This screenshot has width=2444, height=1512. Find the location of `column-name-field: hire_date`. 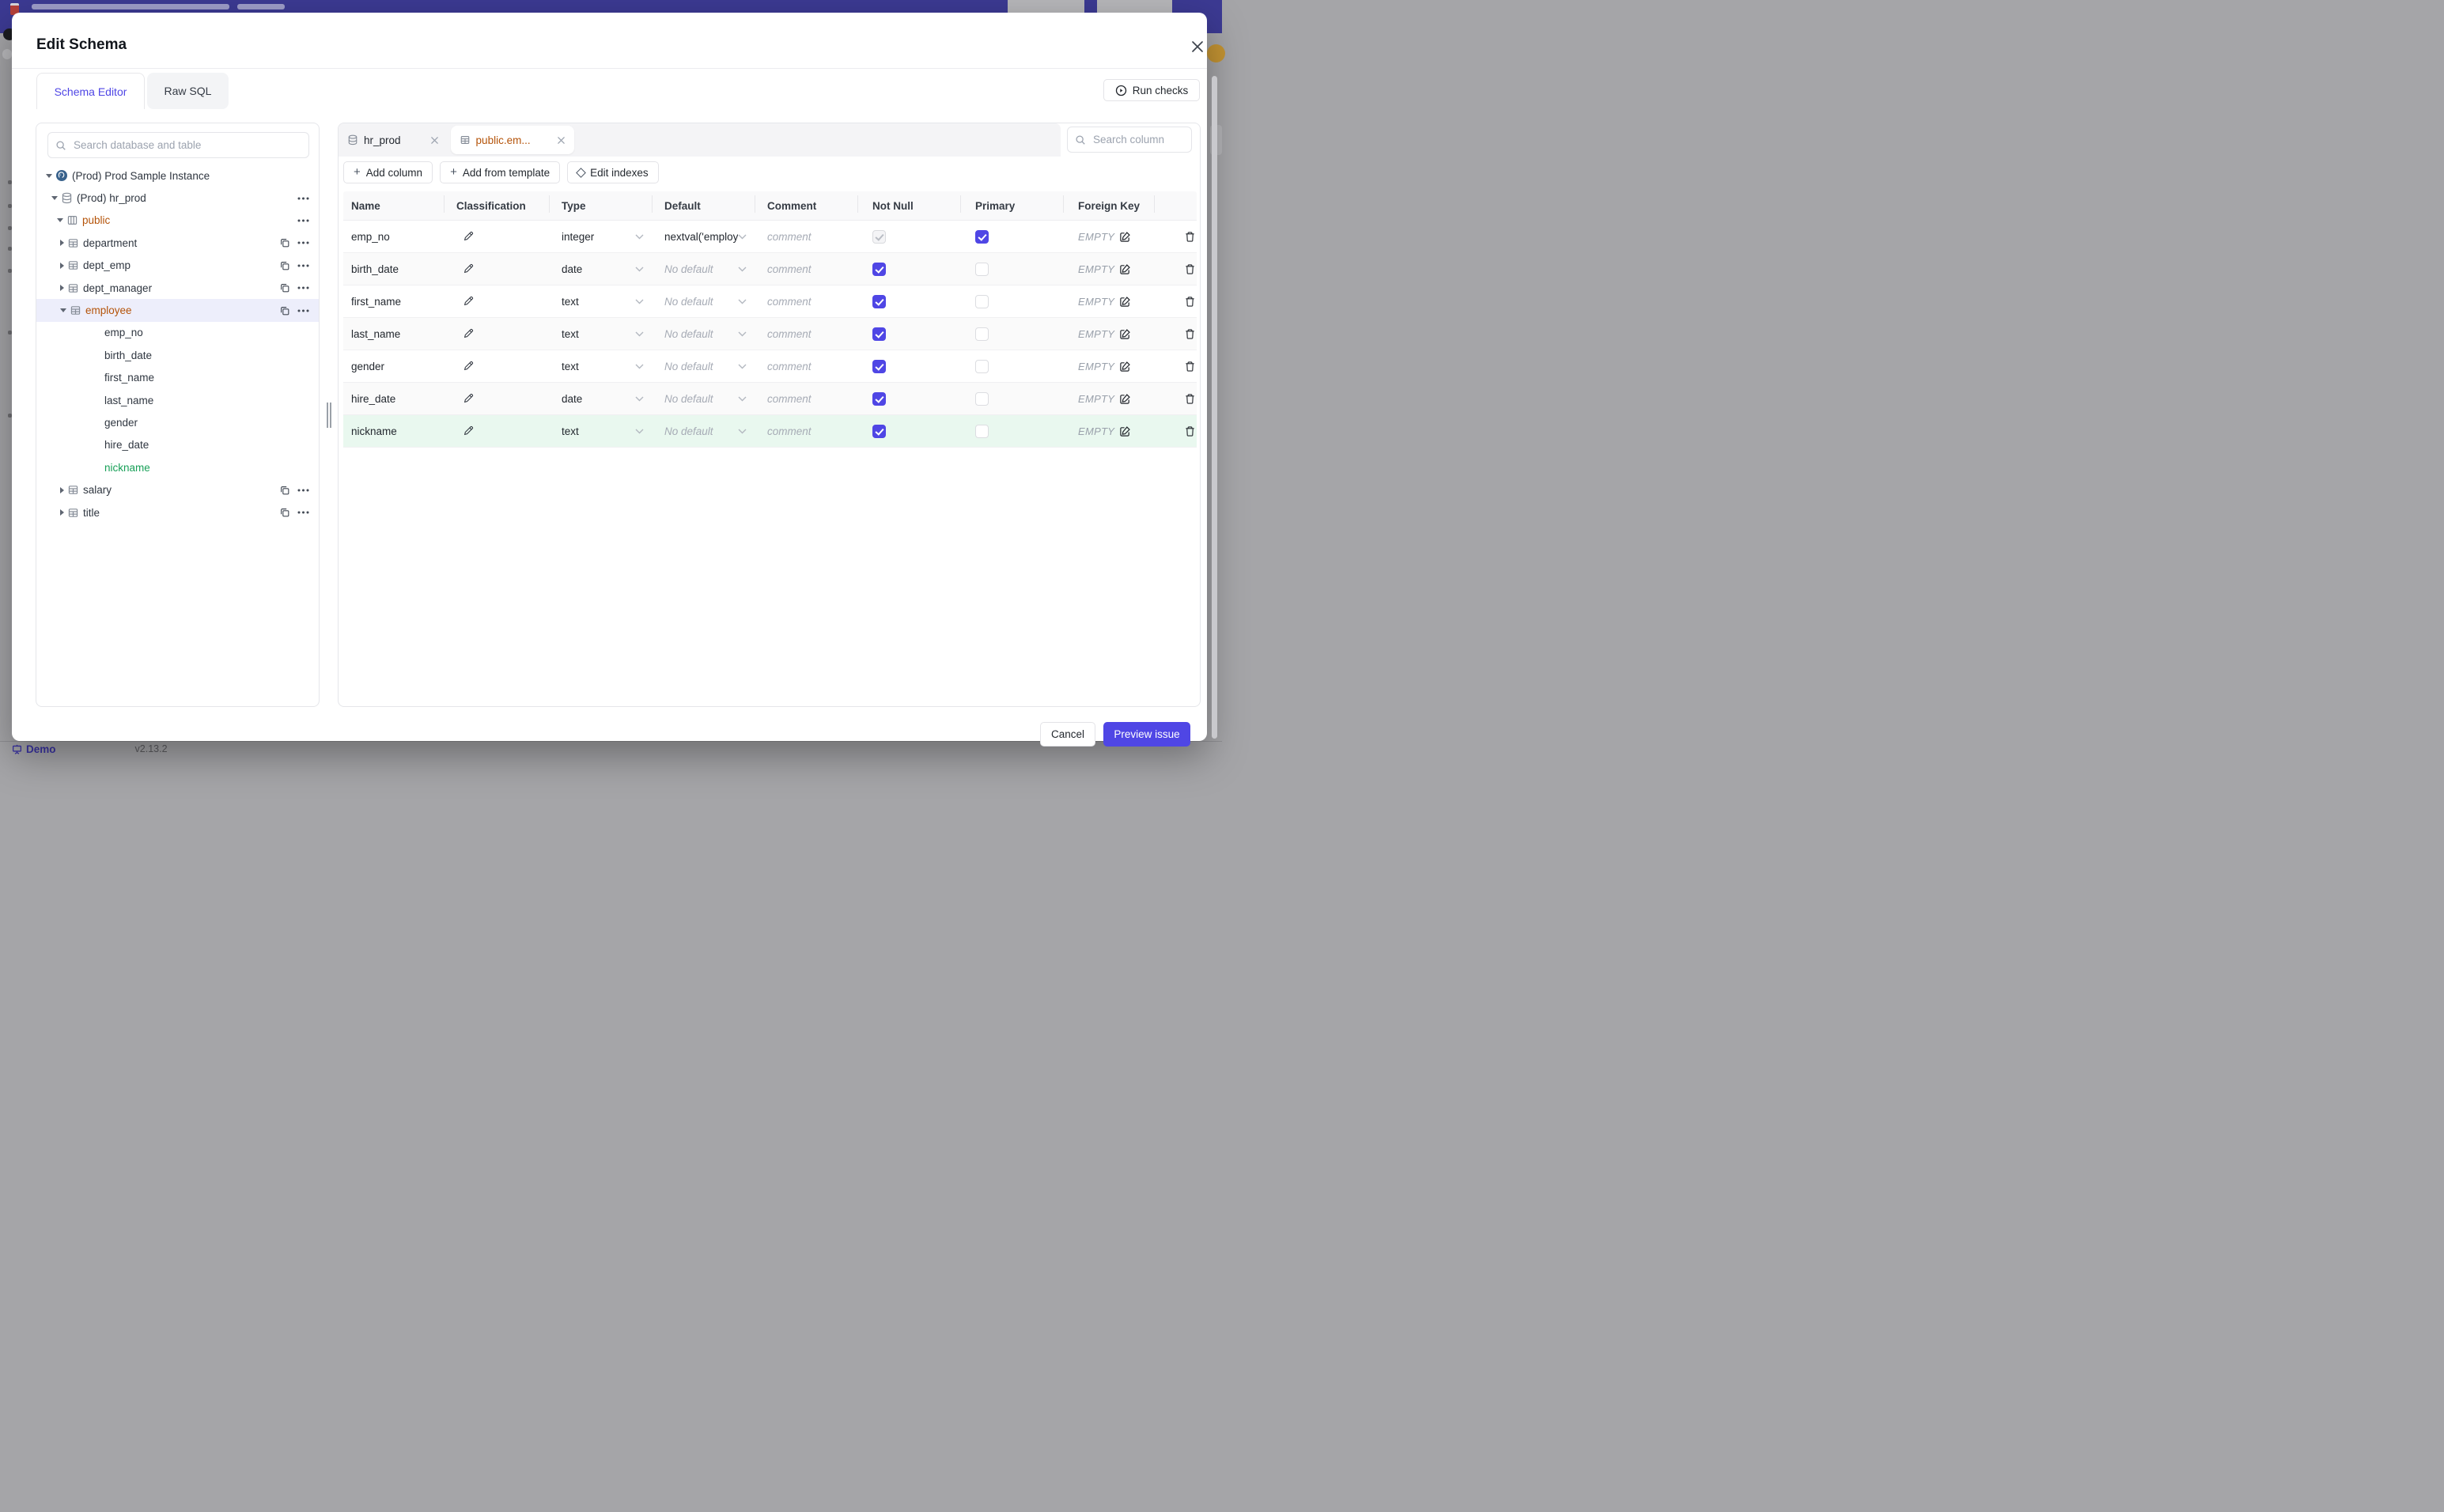

column-name-field: hire_date is located at coordinates (393, 399).